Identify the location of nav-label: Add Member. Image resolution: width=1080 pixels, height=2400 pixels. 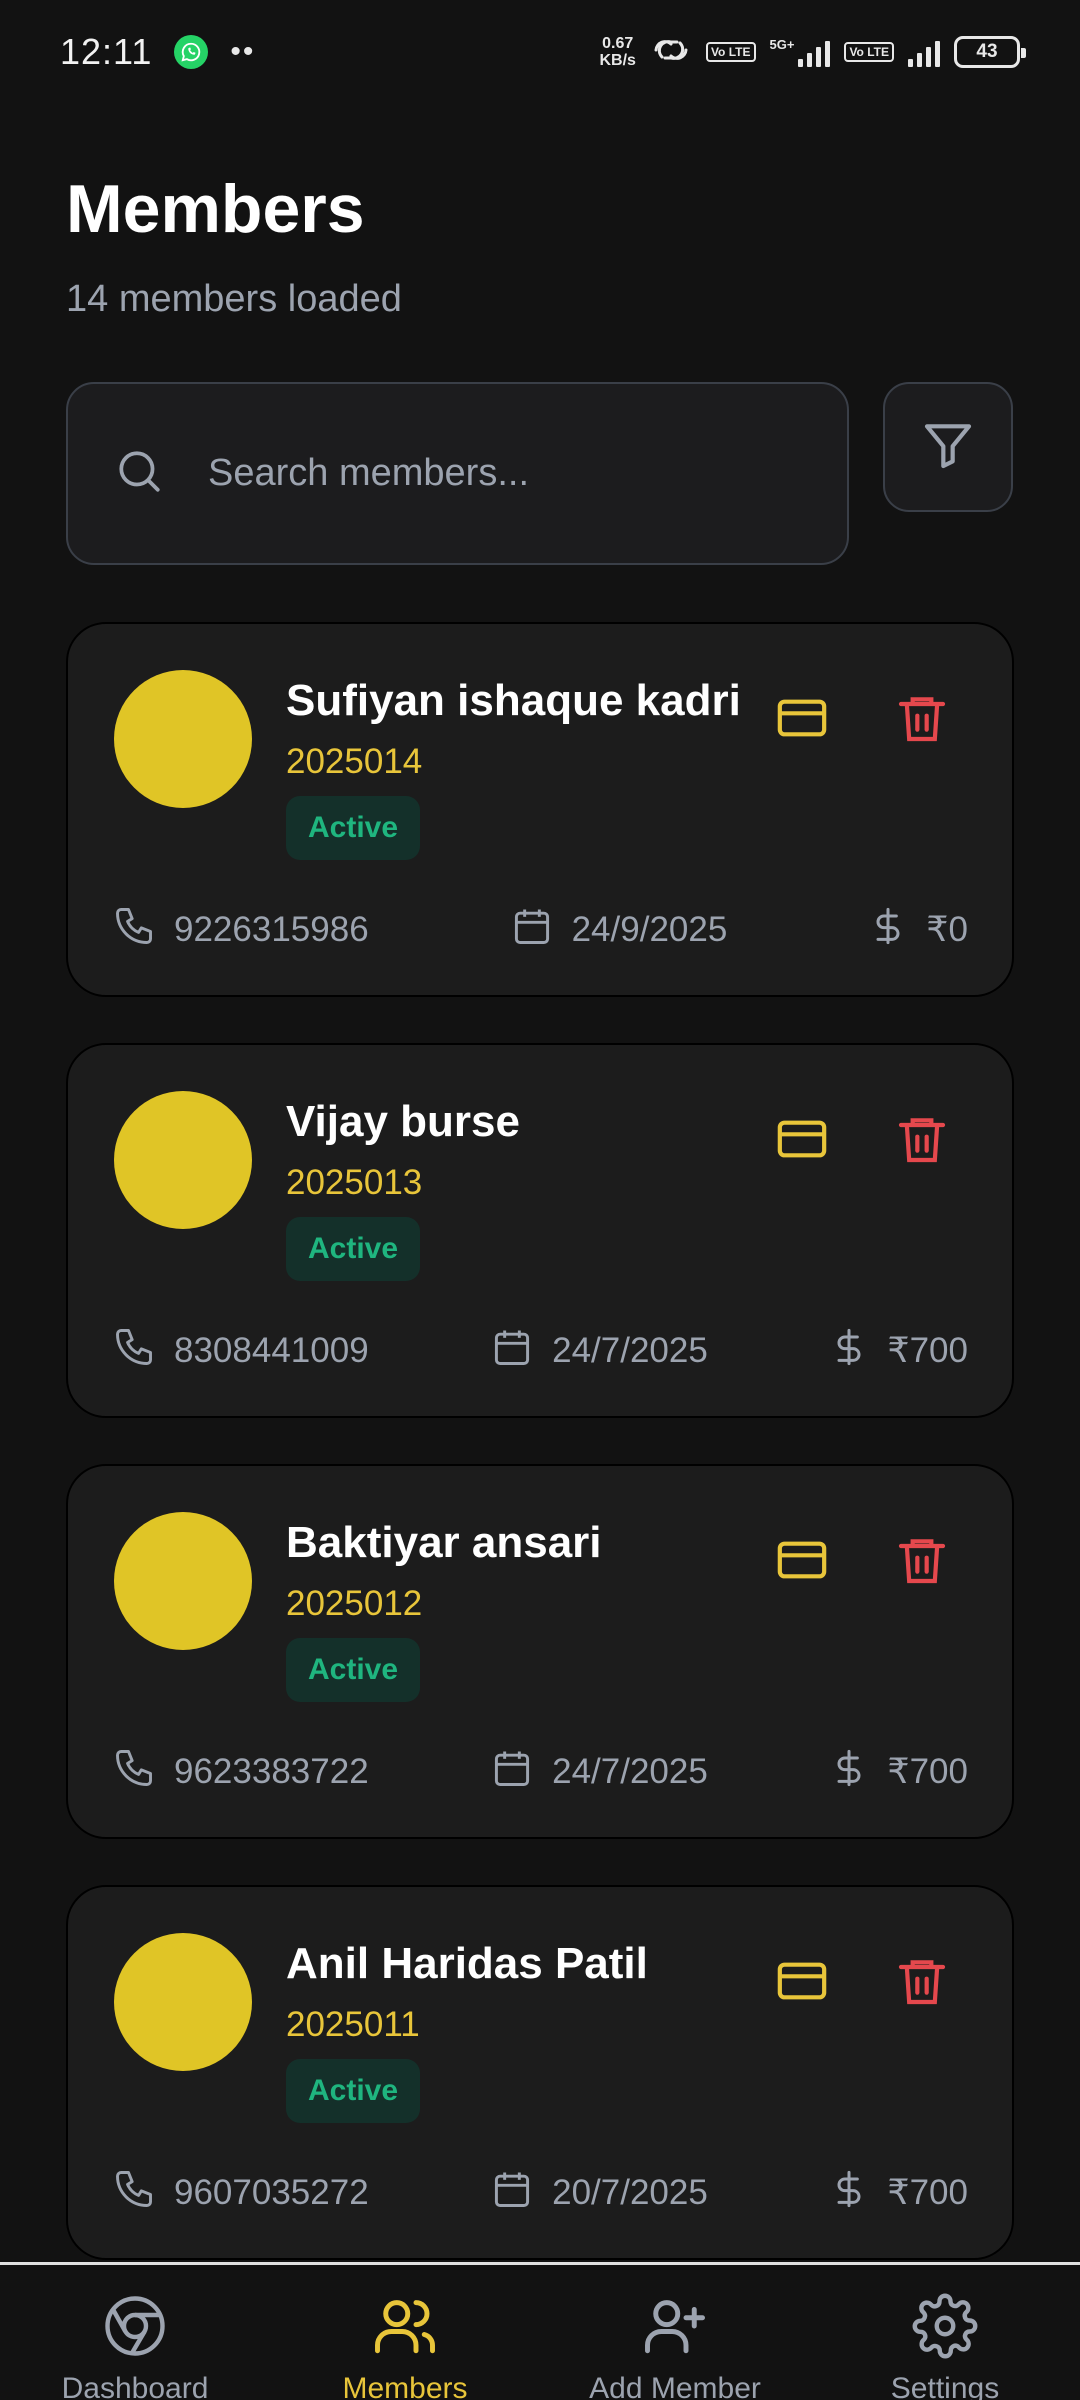
(675, 2386).